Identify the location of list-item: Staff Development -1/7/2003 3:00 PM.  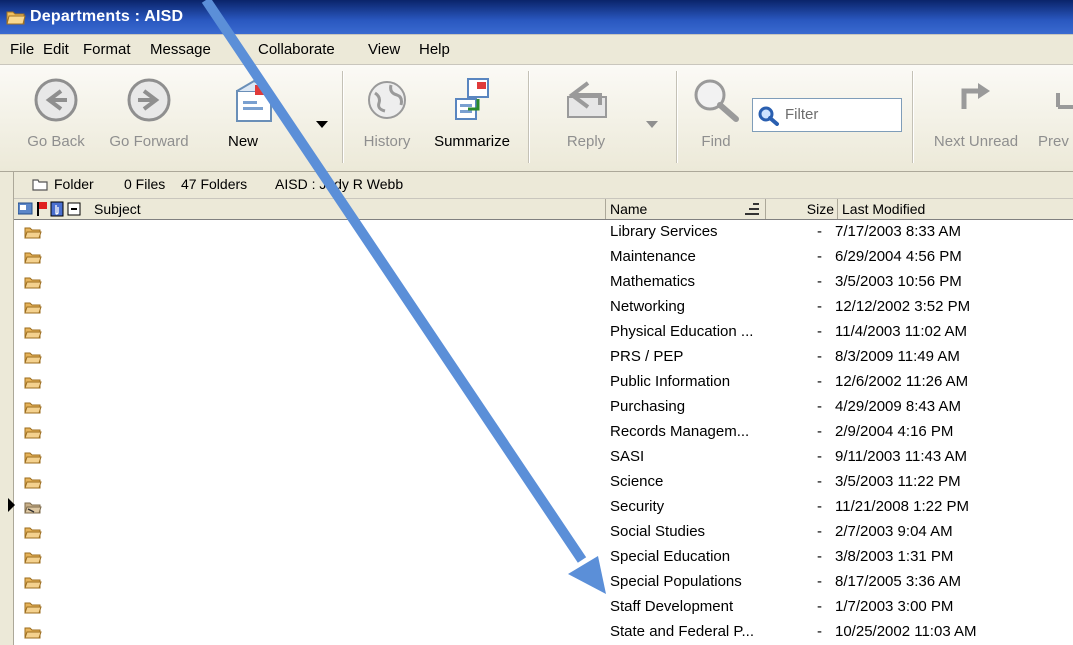
(543, 607).